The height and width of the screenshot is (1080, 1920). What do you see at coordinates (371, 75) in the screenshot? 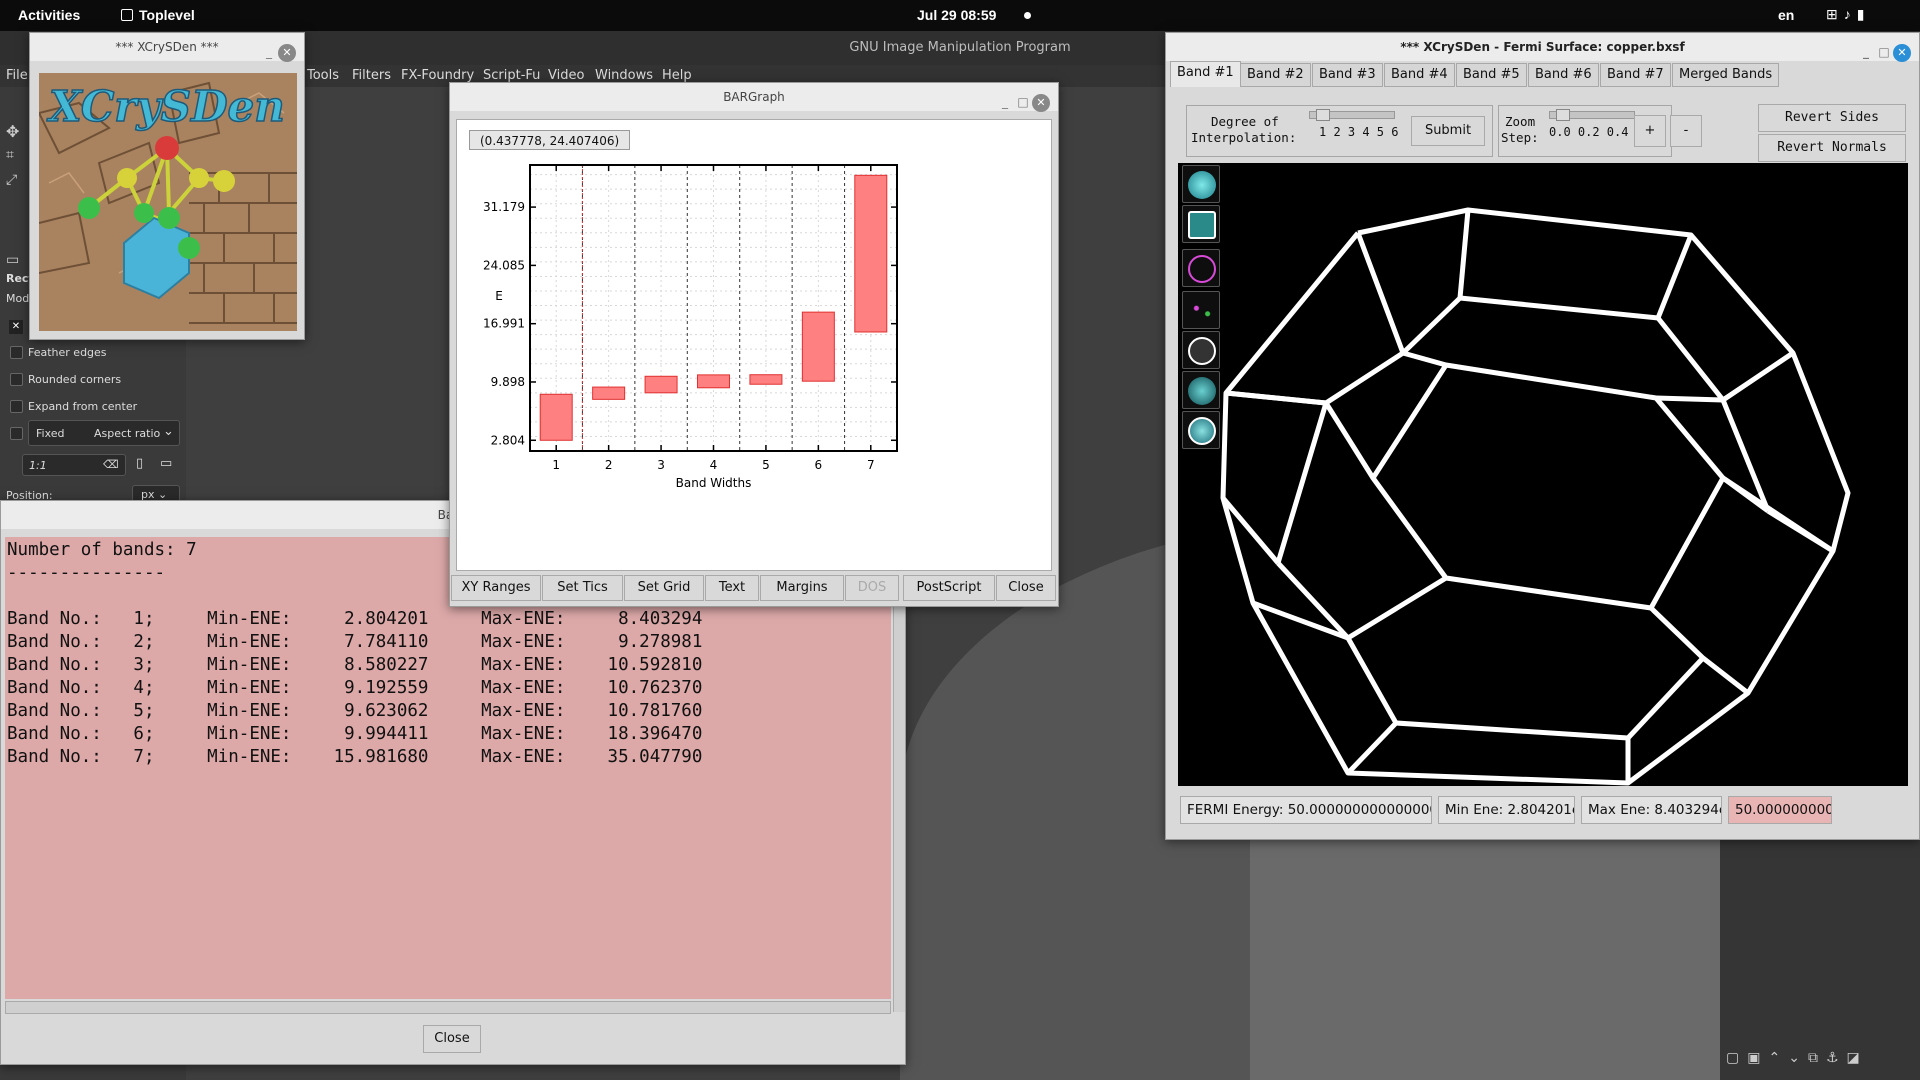
I see `menu-filters: Filters` at bounding box center [371, 75].